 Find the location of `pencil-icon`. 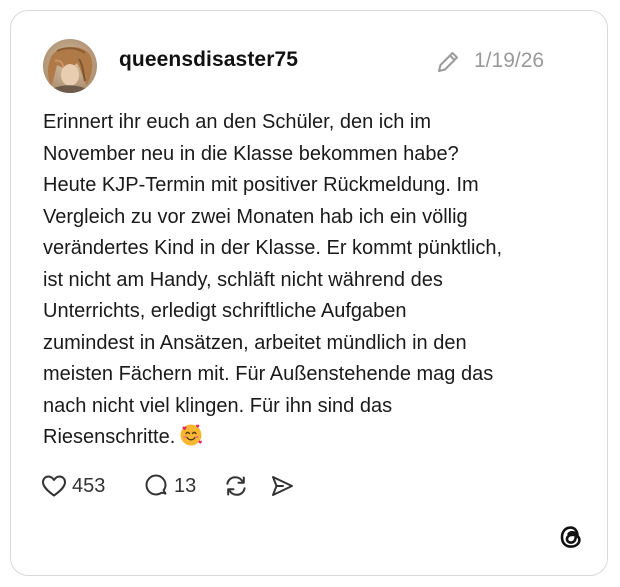

pencil-icon is located at coordinates (448, 62).